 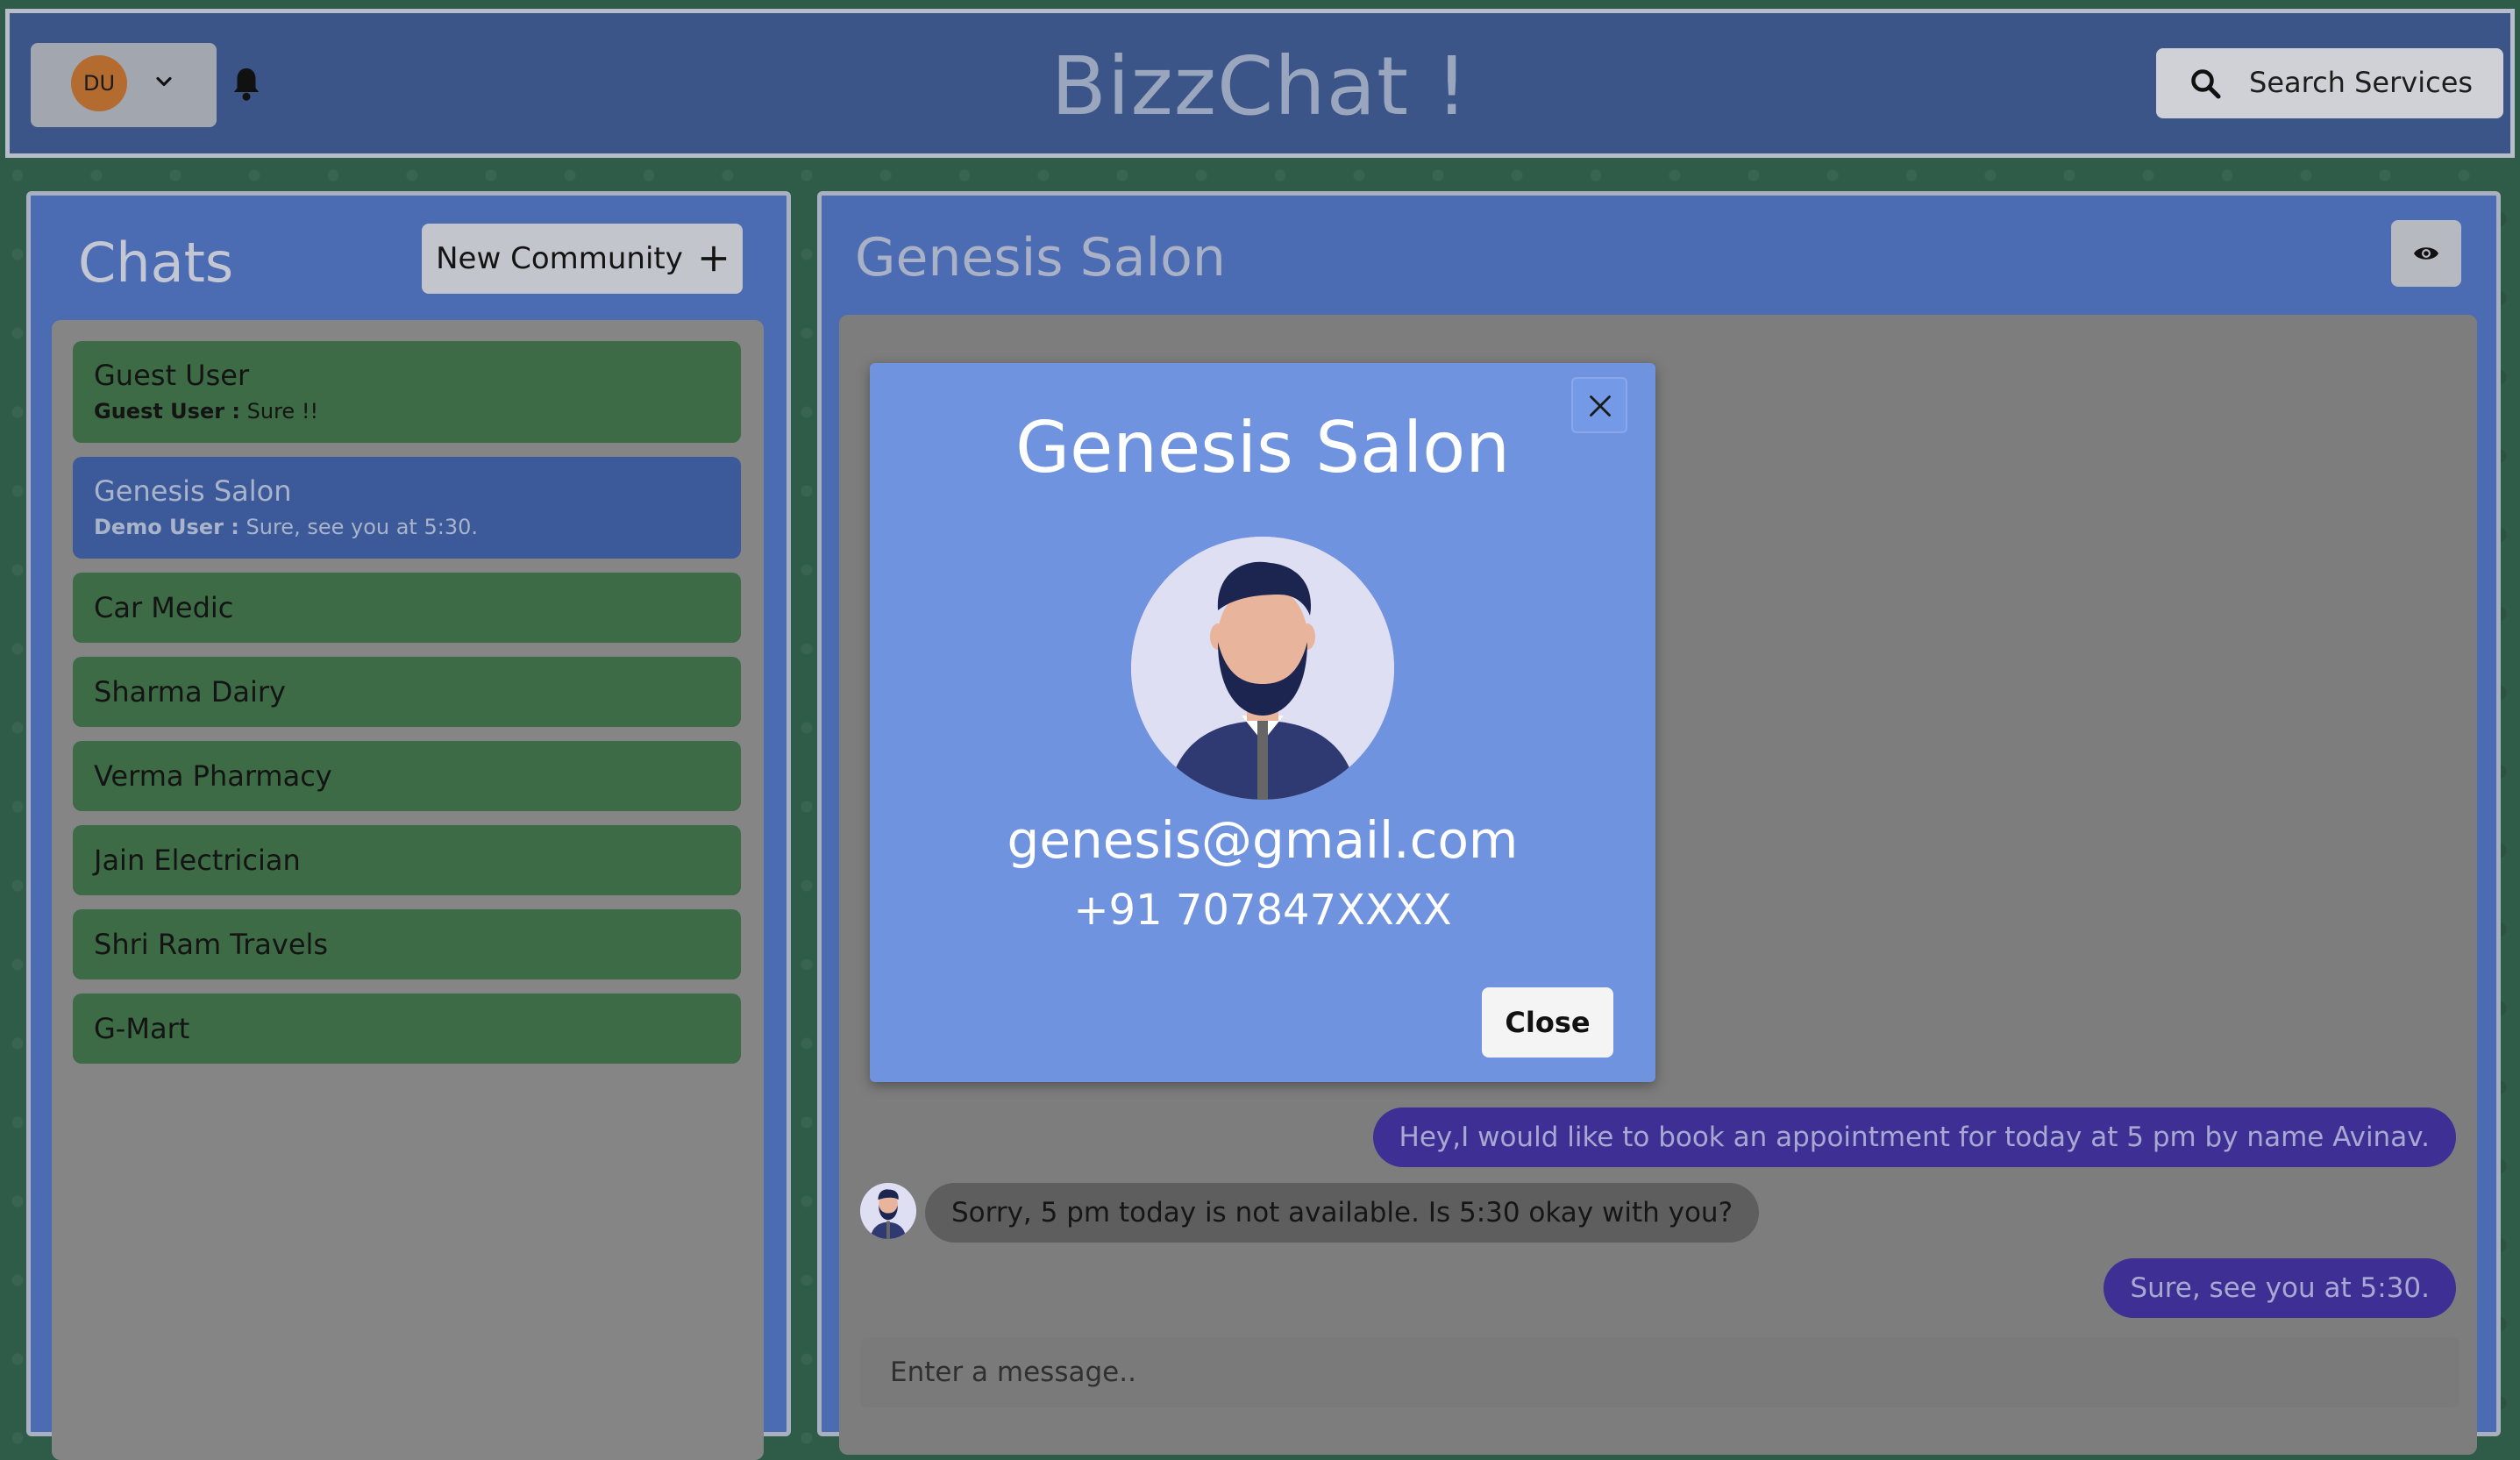 I want to click on new-community-label: New Community, so click(x=559, y=258).